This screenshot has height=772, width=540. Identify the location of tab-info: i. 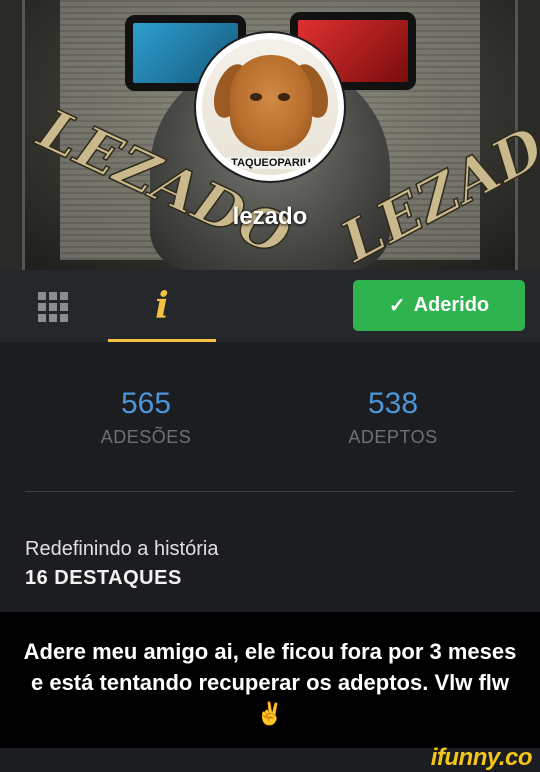
(162, 311).